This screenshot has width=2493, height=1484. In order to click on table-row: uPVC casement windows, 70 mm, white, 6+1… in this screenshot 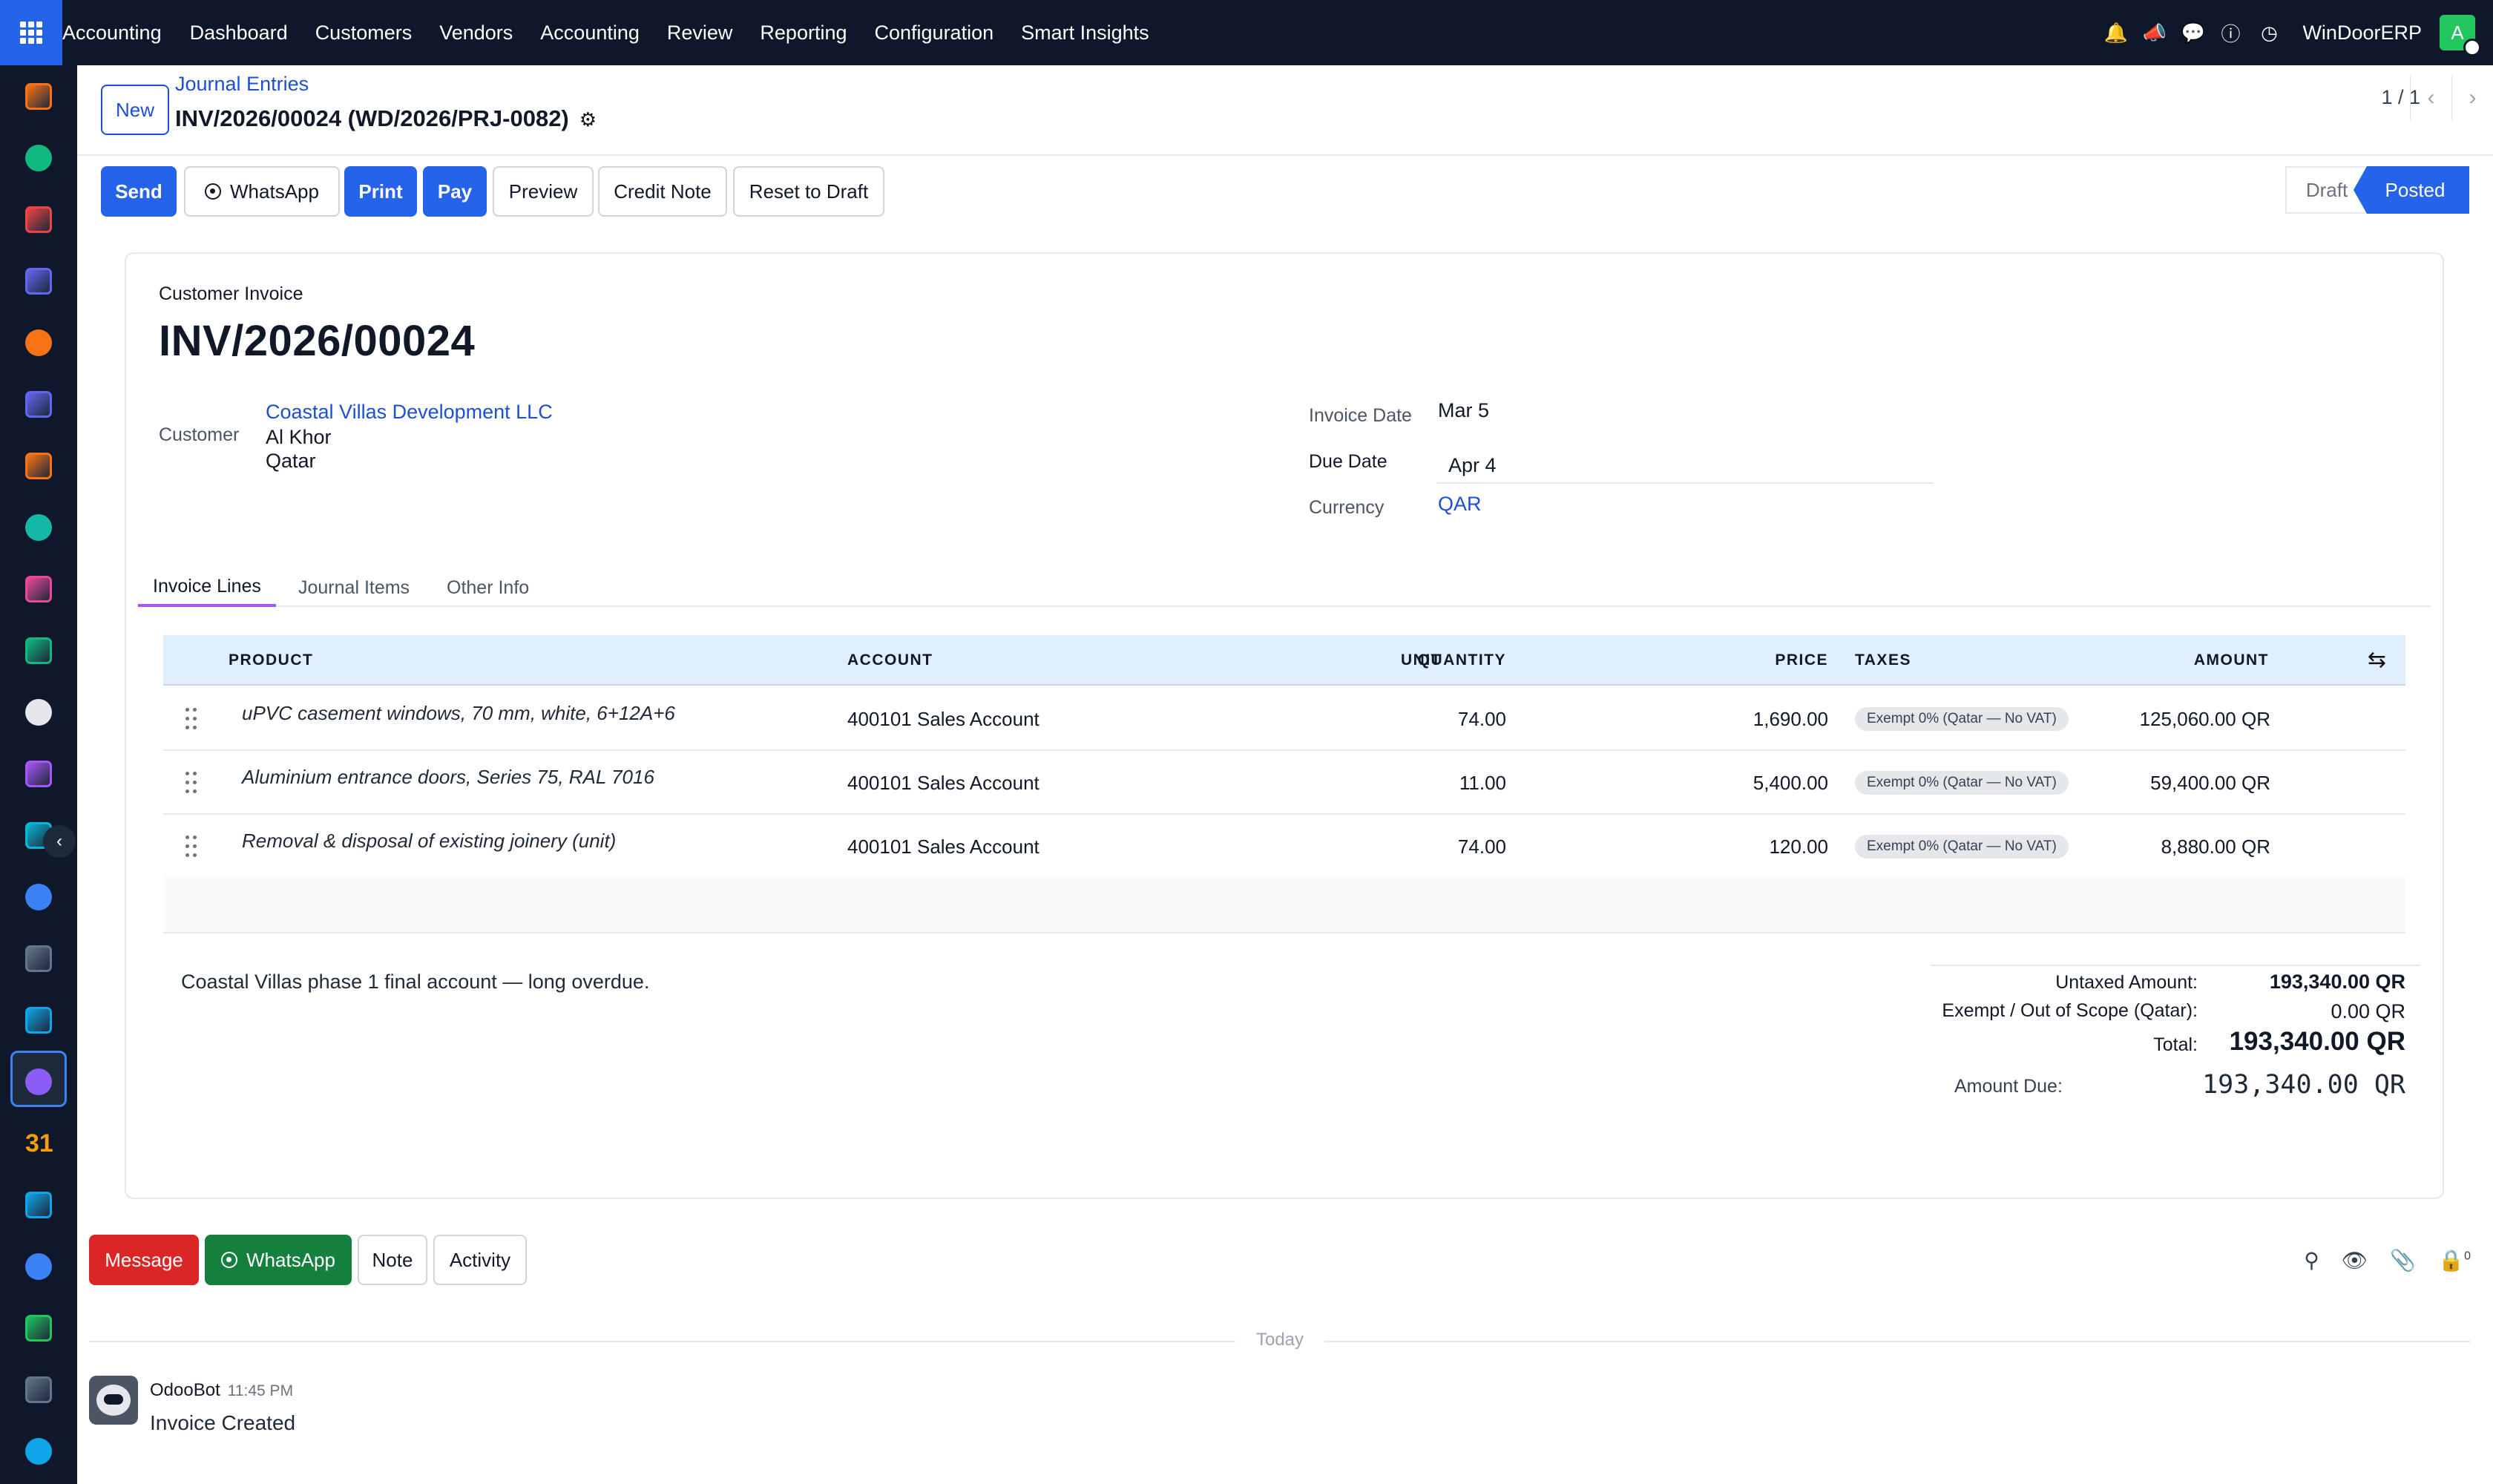, I will do `click(1284, 719)`.